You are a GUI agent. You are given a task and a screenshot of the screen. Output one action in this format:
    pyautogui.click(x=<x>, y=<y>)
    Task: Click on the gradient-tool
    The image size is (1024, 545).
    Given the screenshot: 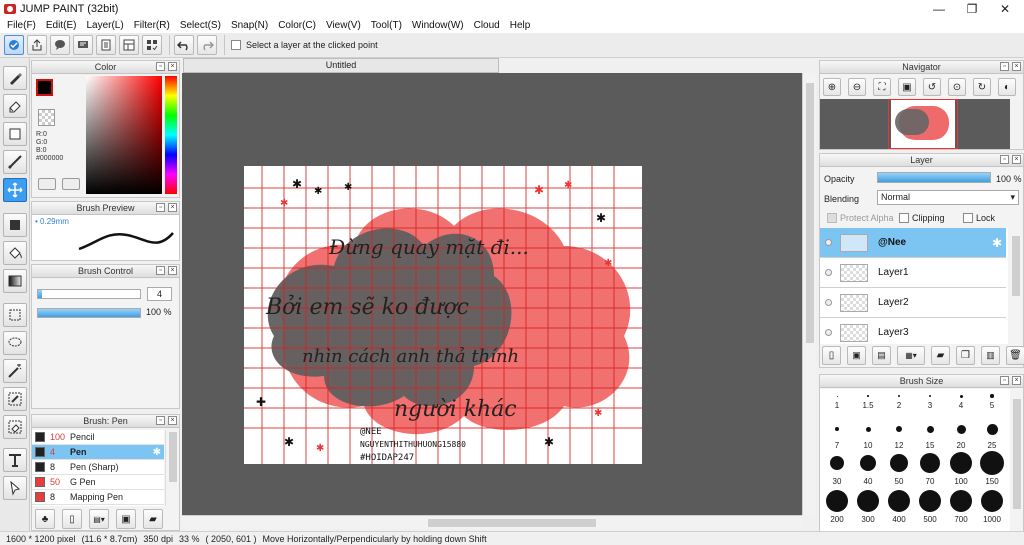 What is the action you would take?
    pyautogui.click(x=15, y=281)
    